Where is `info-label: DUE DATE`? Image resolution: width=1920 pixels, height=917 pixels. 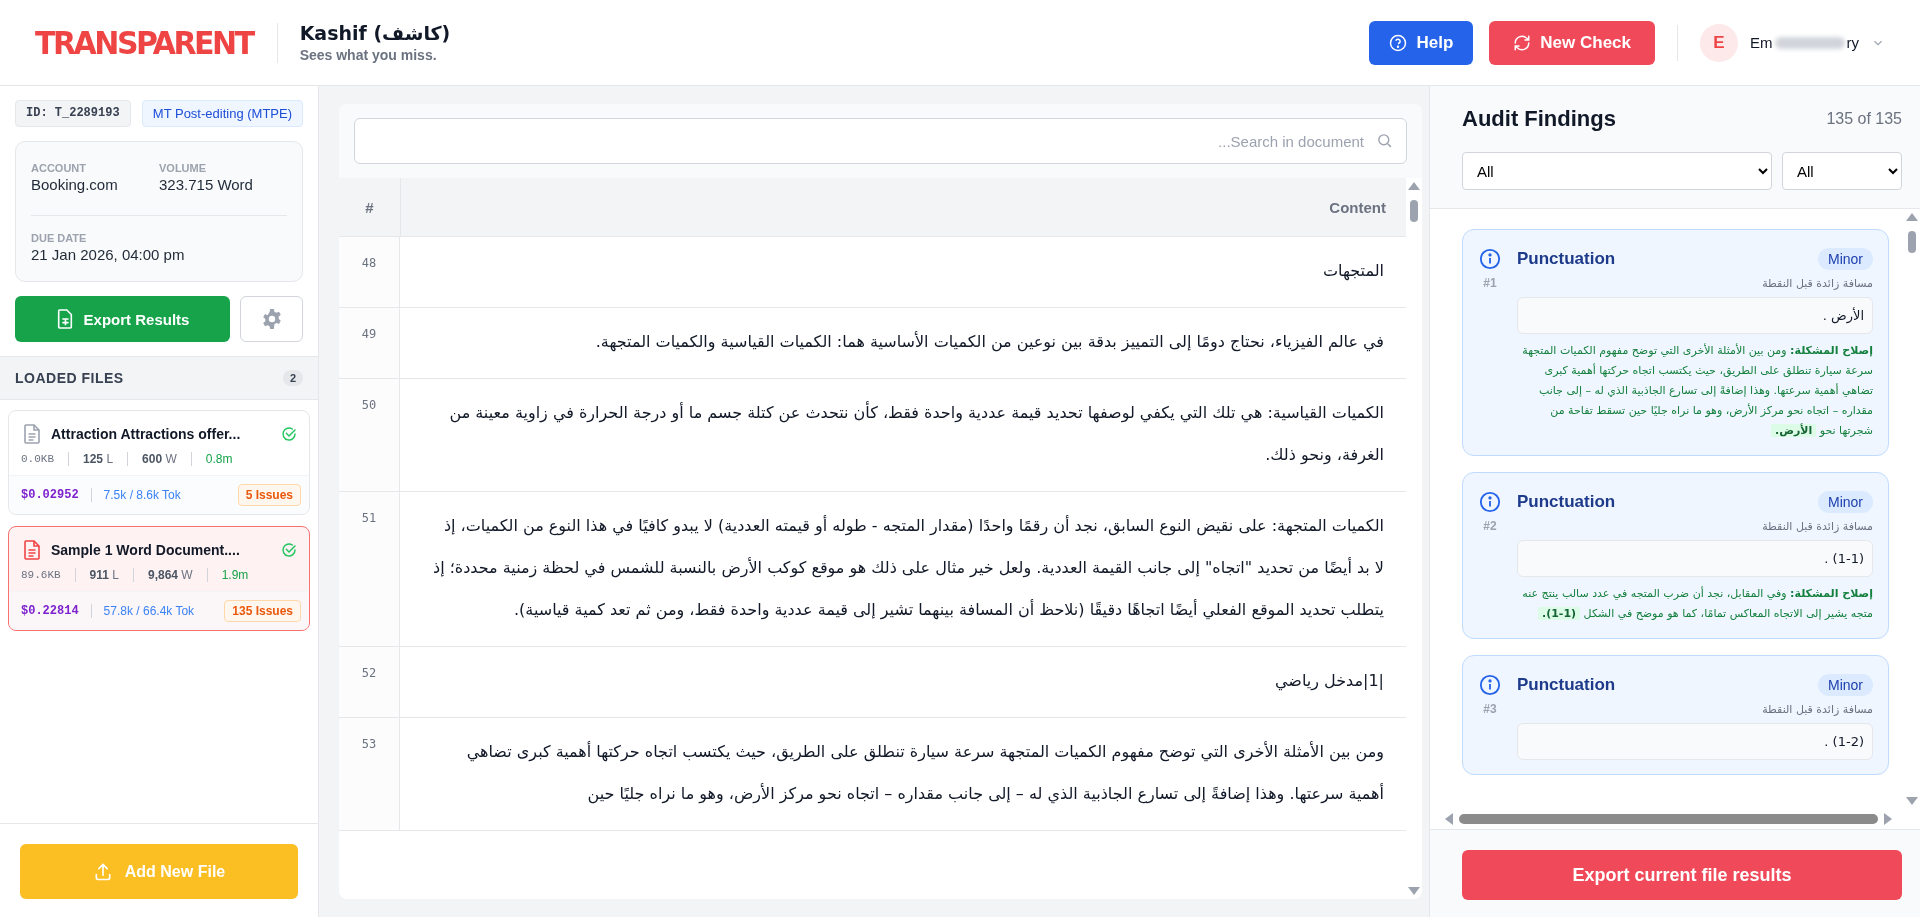 info-label: DUE DATE is located at coordinates (59, 238).